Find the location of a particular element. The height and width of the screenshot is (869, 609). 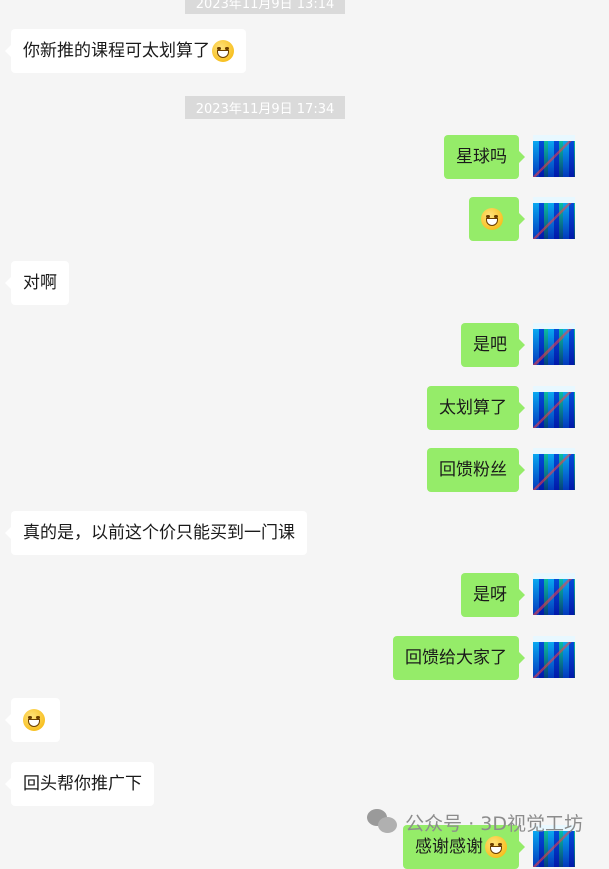

timestamp: 2023年11月9日 13:14 is located at coordinates (265, 7).